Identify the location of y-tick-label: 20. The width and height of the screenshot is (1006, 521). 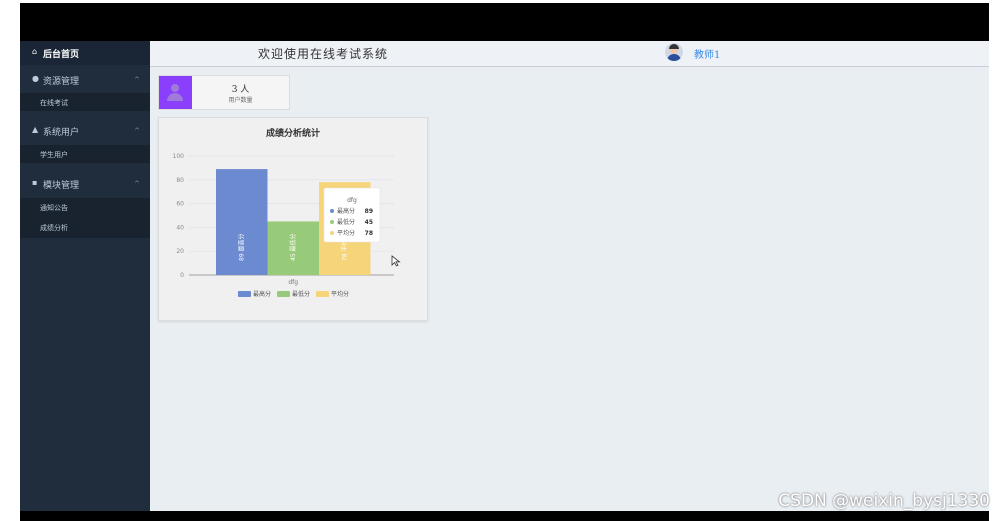
(180, 251).